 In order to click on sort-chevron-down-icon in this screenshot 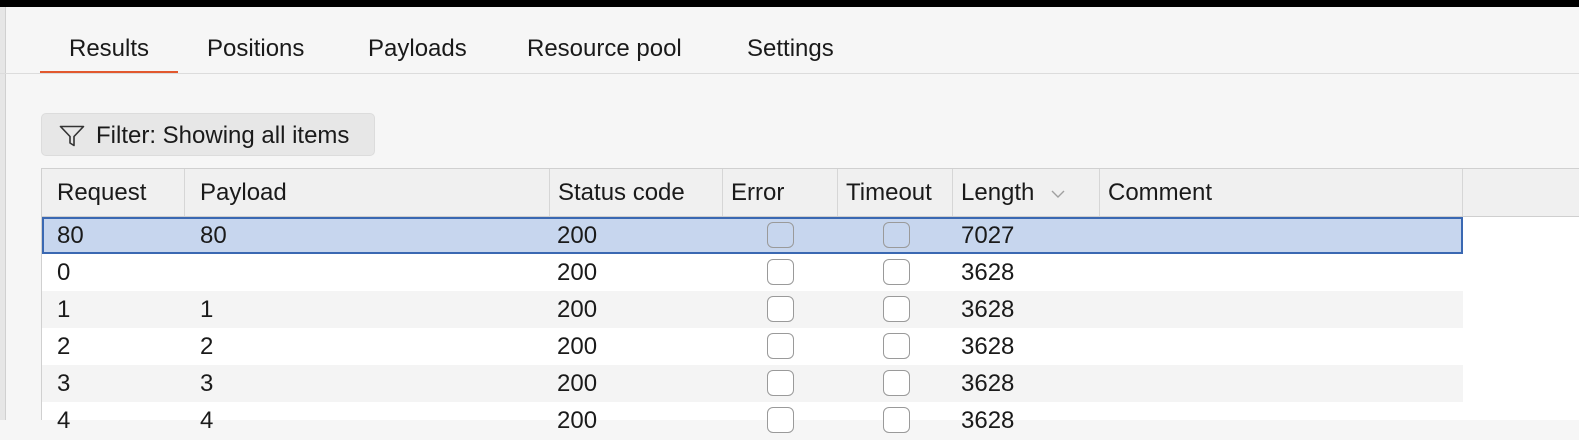, I will do `click(1058, 194)`.